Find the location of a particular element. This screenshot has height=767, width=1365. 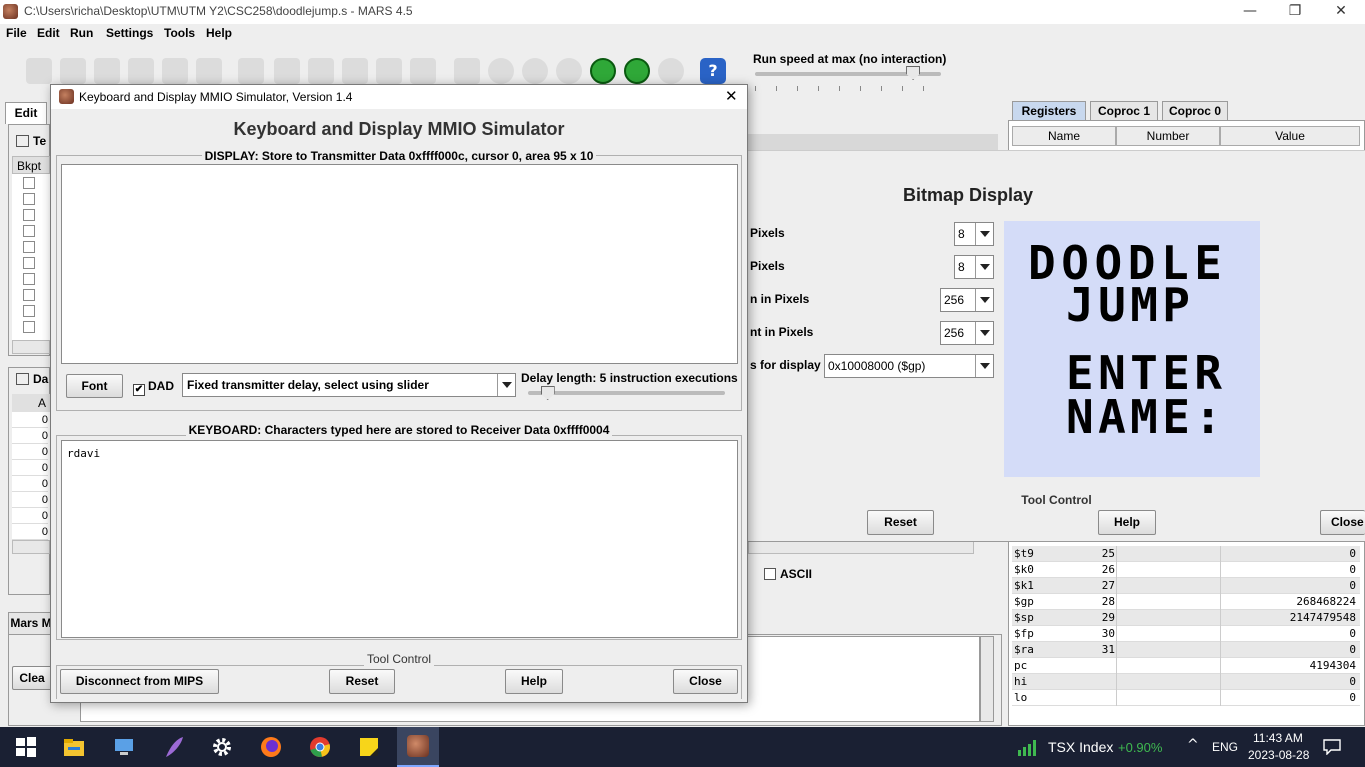

windows-start-icon is located at coordinates (26, 747).